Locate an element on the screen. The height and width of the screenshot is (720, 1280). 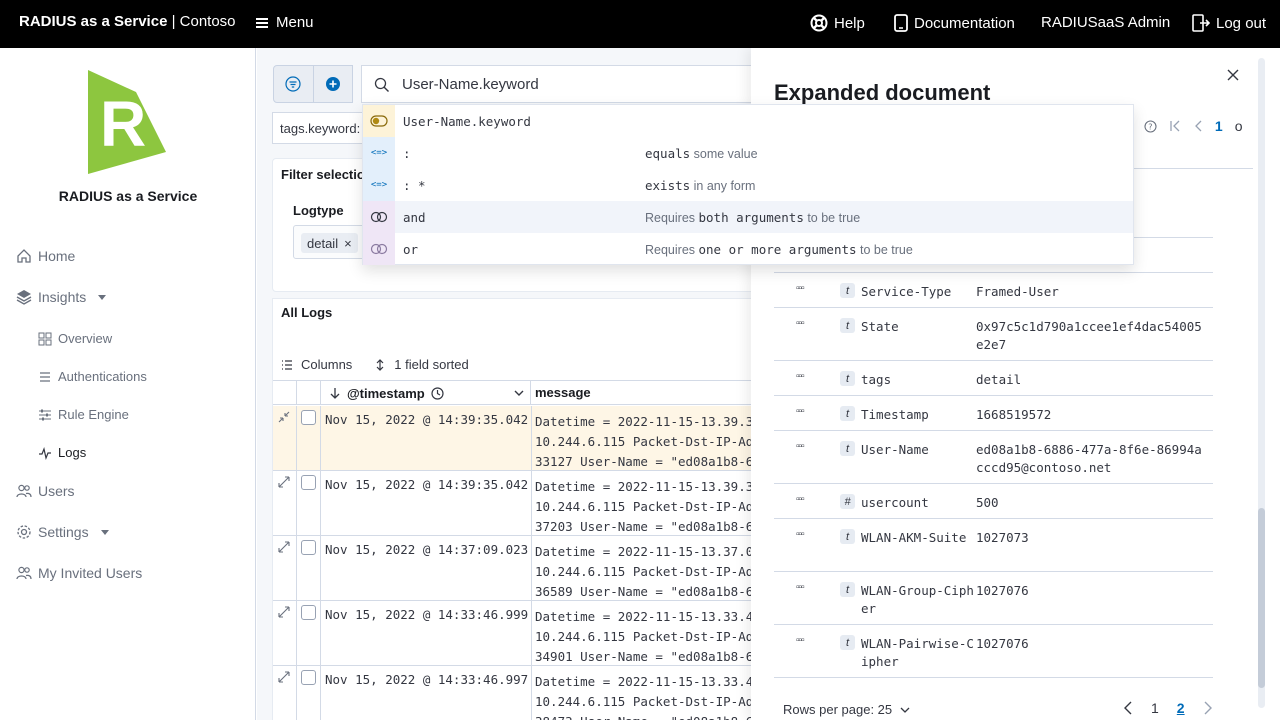
column-header-timestamp: @timestamp is located at coordinates (426, 393).